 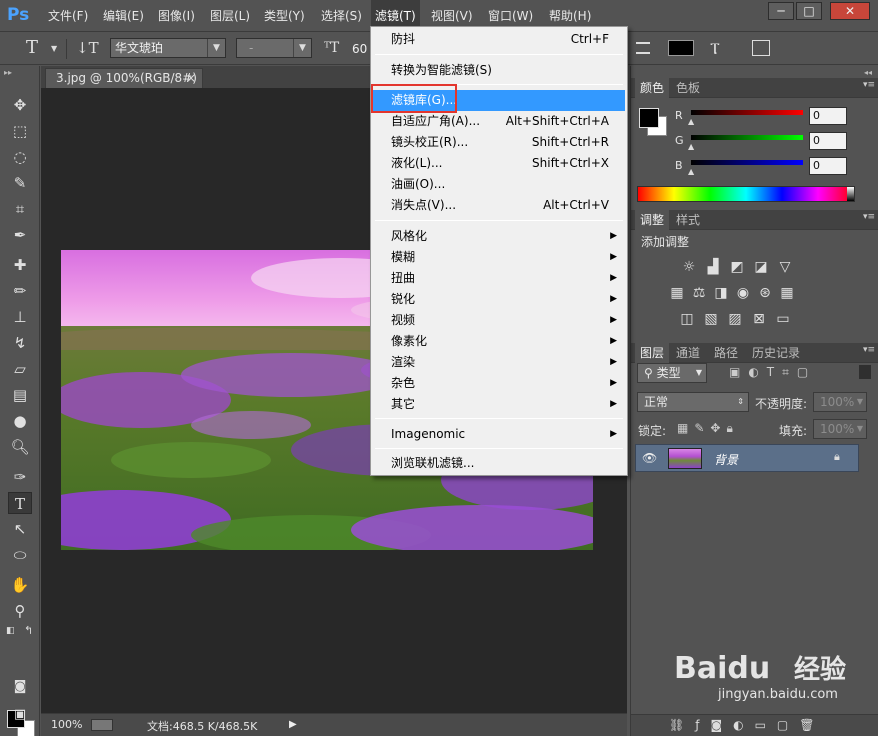 What do you see at coordinates (711, 319) in the screenshot?
I see `posterize-icon: ▧` at bounding box center [711, 319].